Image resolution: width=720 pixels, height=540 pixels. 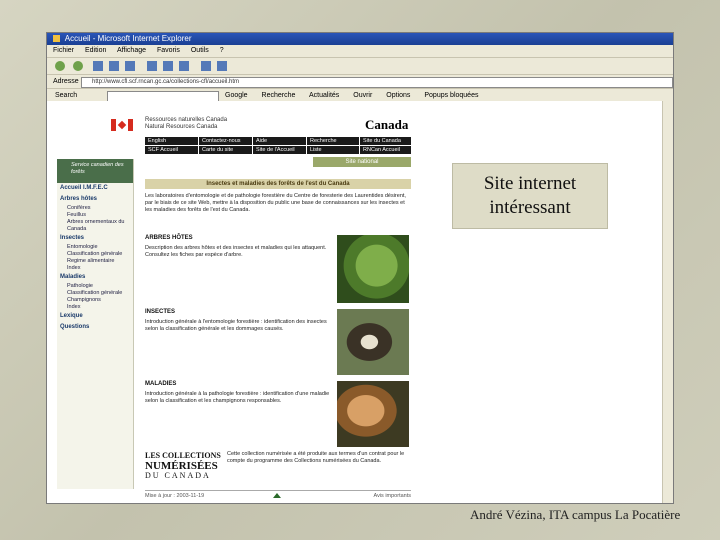 What do you see at coordinates (225, 141) in the screenshot?
I see `fip-contact: Contactez-nous` at bounding box center [225, 141].